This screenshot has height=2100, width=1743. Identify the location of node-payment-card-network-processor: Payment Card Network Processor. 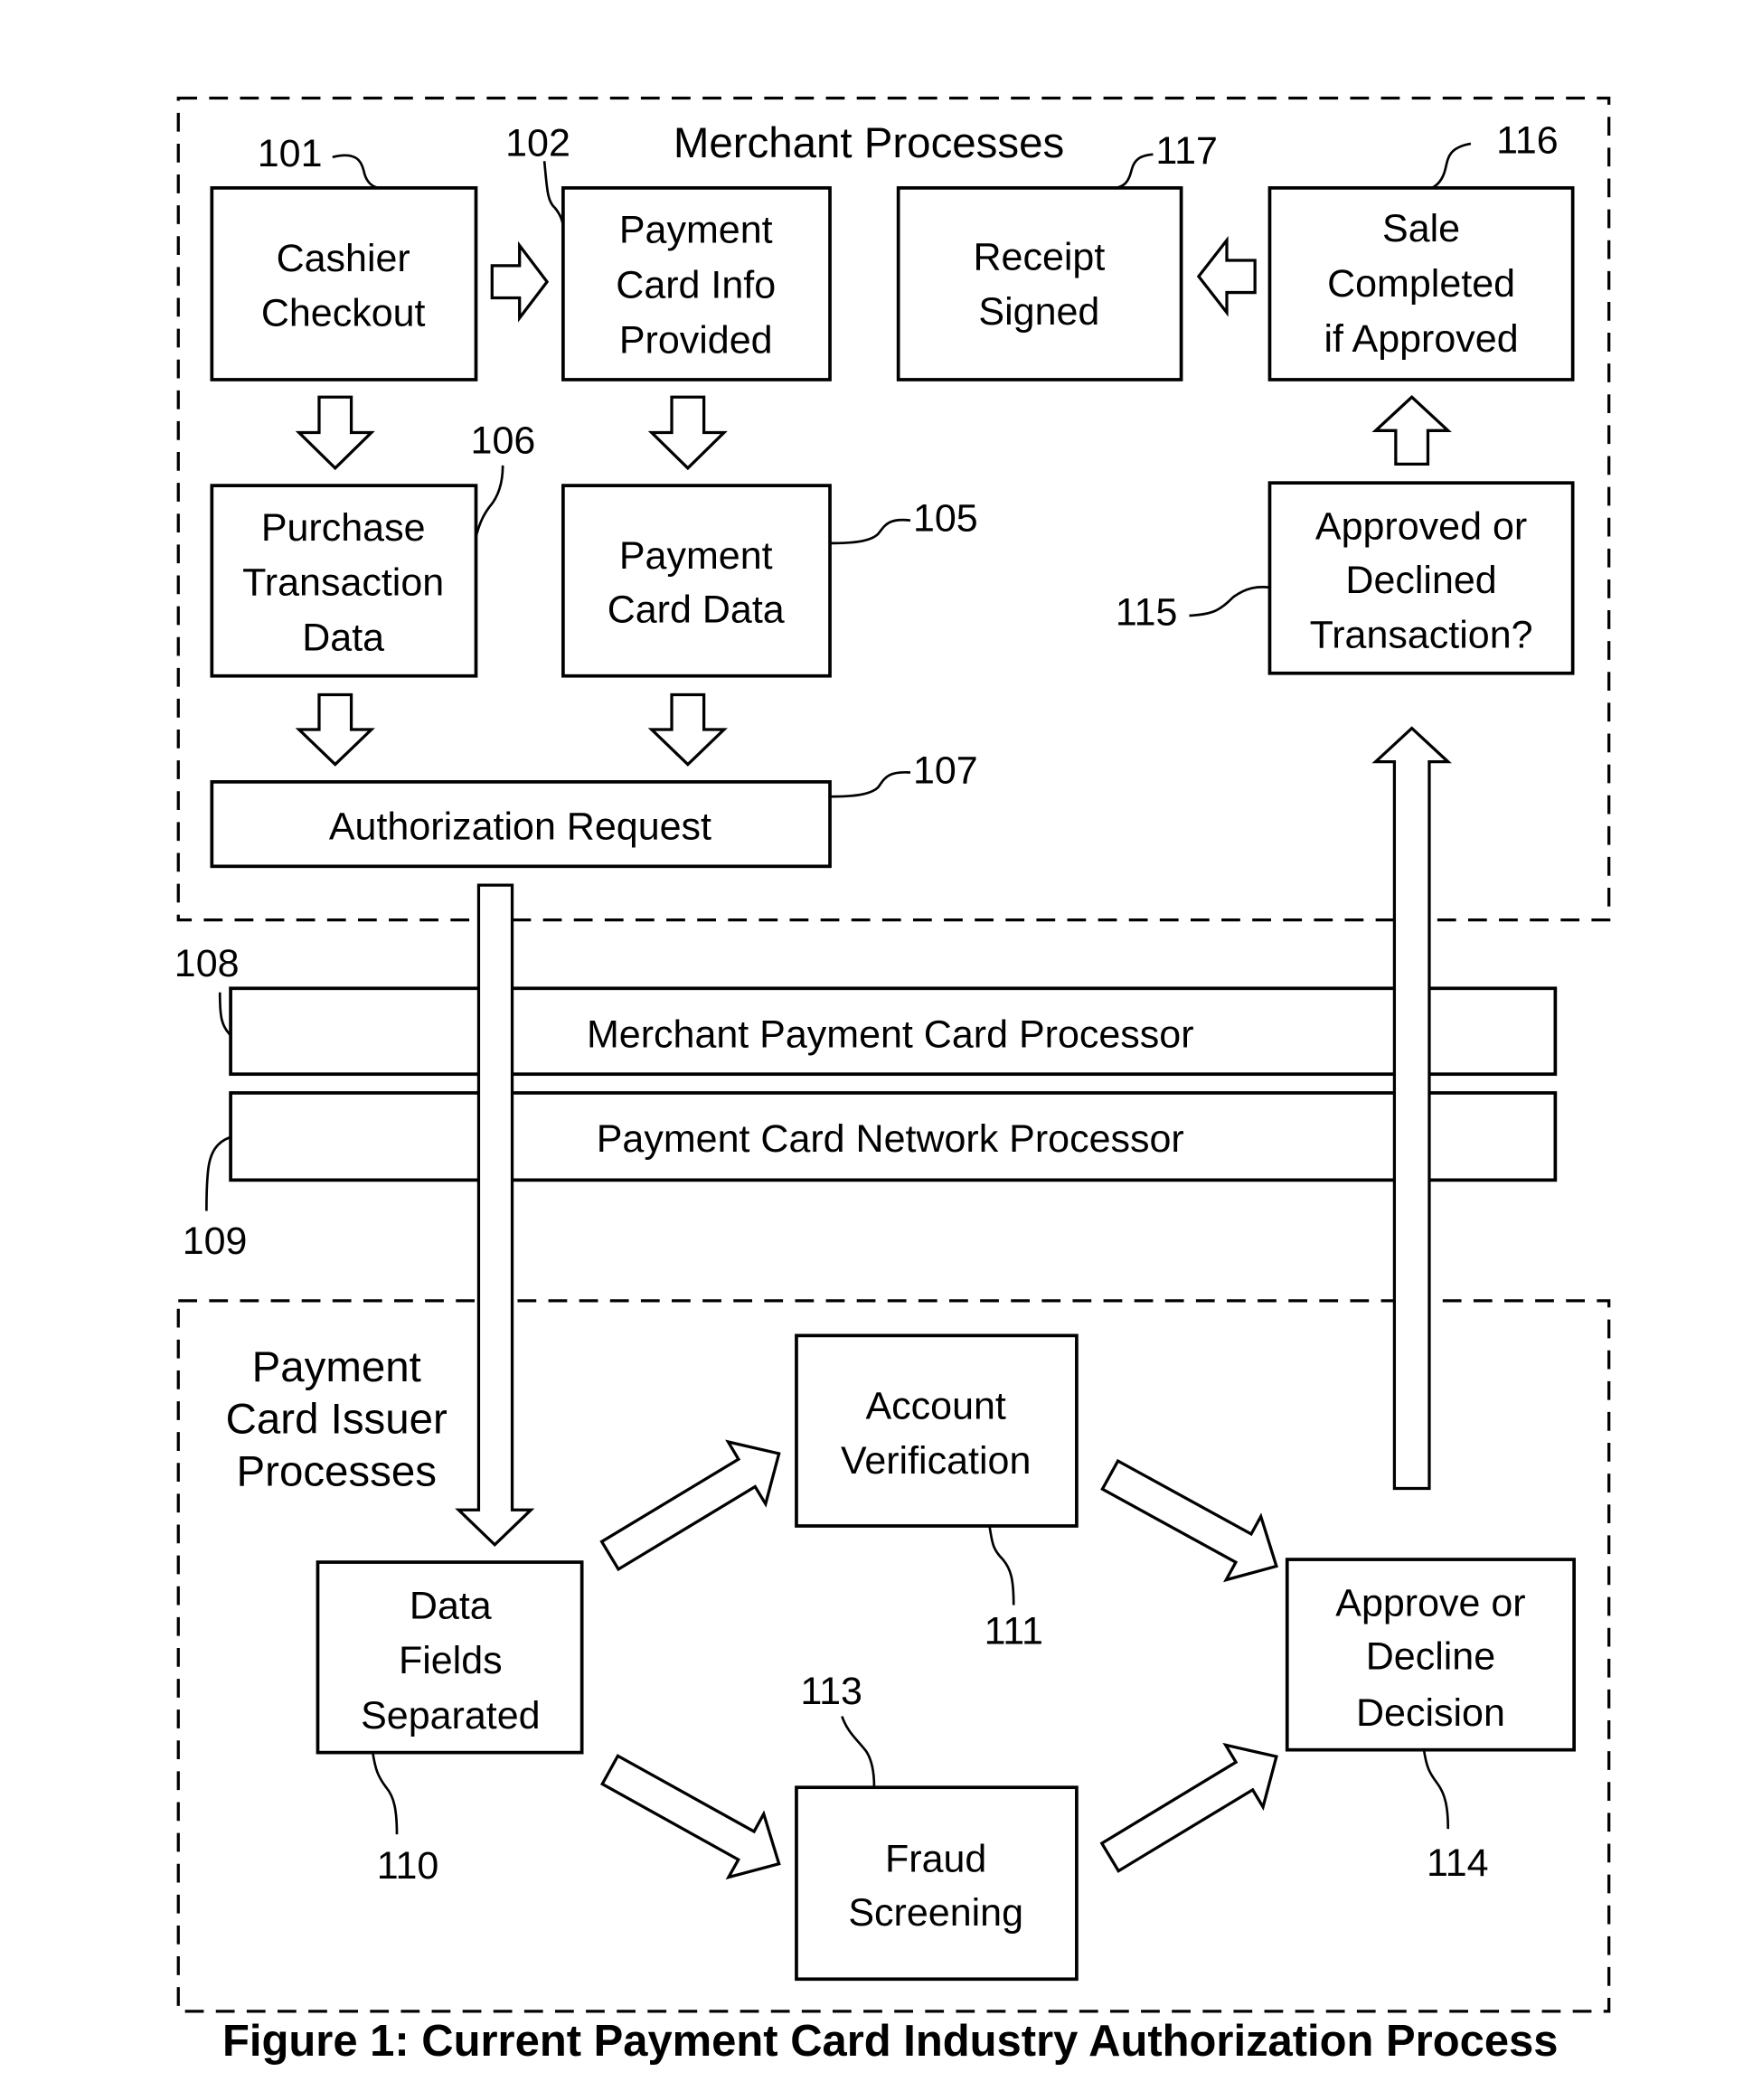
(893, 1136).